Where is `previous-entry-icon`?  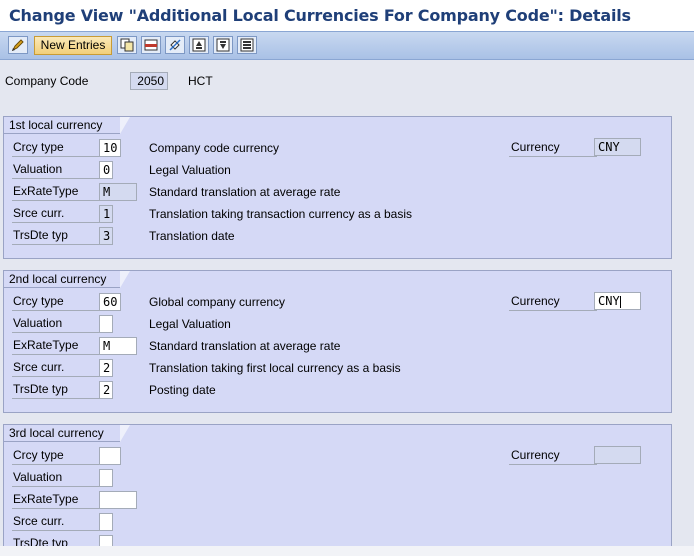 previous-entry-icon is located at coordinates (199, 45).